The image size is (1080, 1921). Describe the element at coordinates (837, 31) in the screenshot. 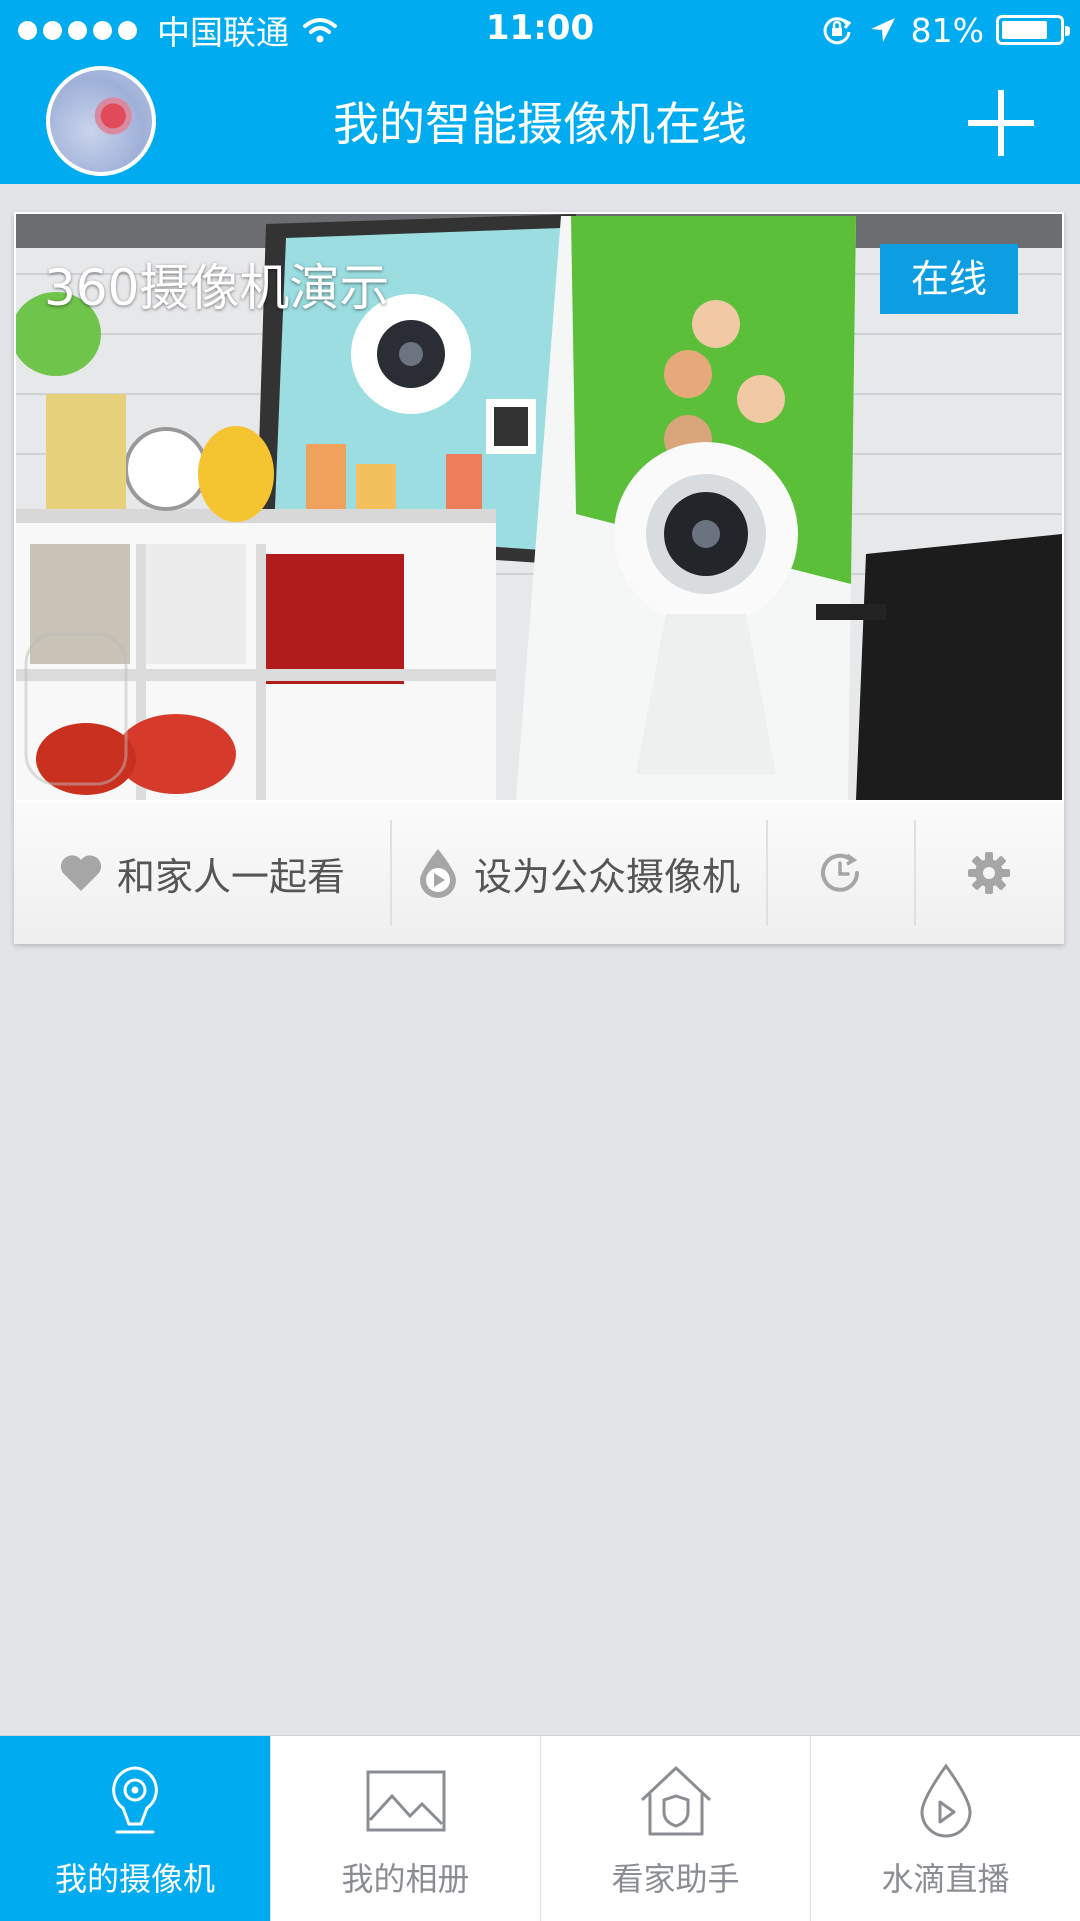

I see `rotation-lock-icon` at that location.